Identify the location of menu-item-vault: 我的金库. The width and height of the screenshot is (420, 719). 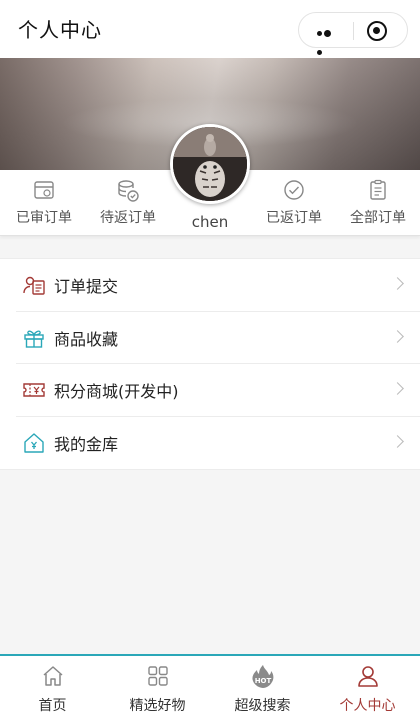
(218, 443).